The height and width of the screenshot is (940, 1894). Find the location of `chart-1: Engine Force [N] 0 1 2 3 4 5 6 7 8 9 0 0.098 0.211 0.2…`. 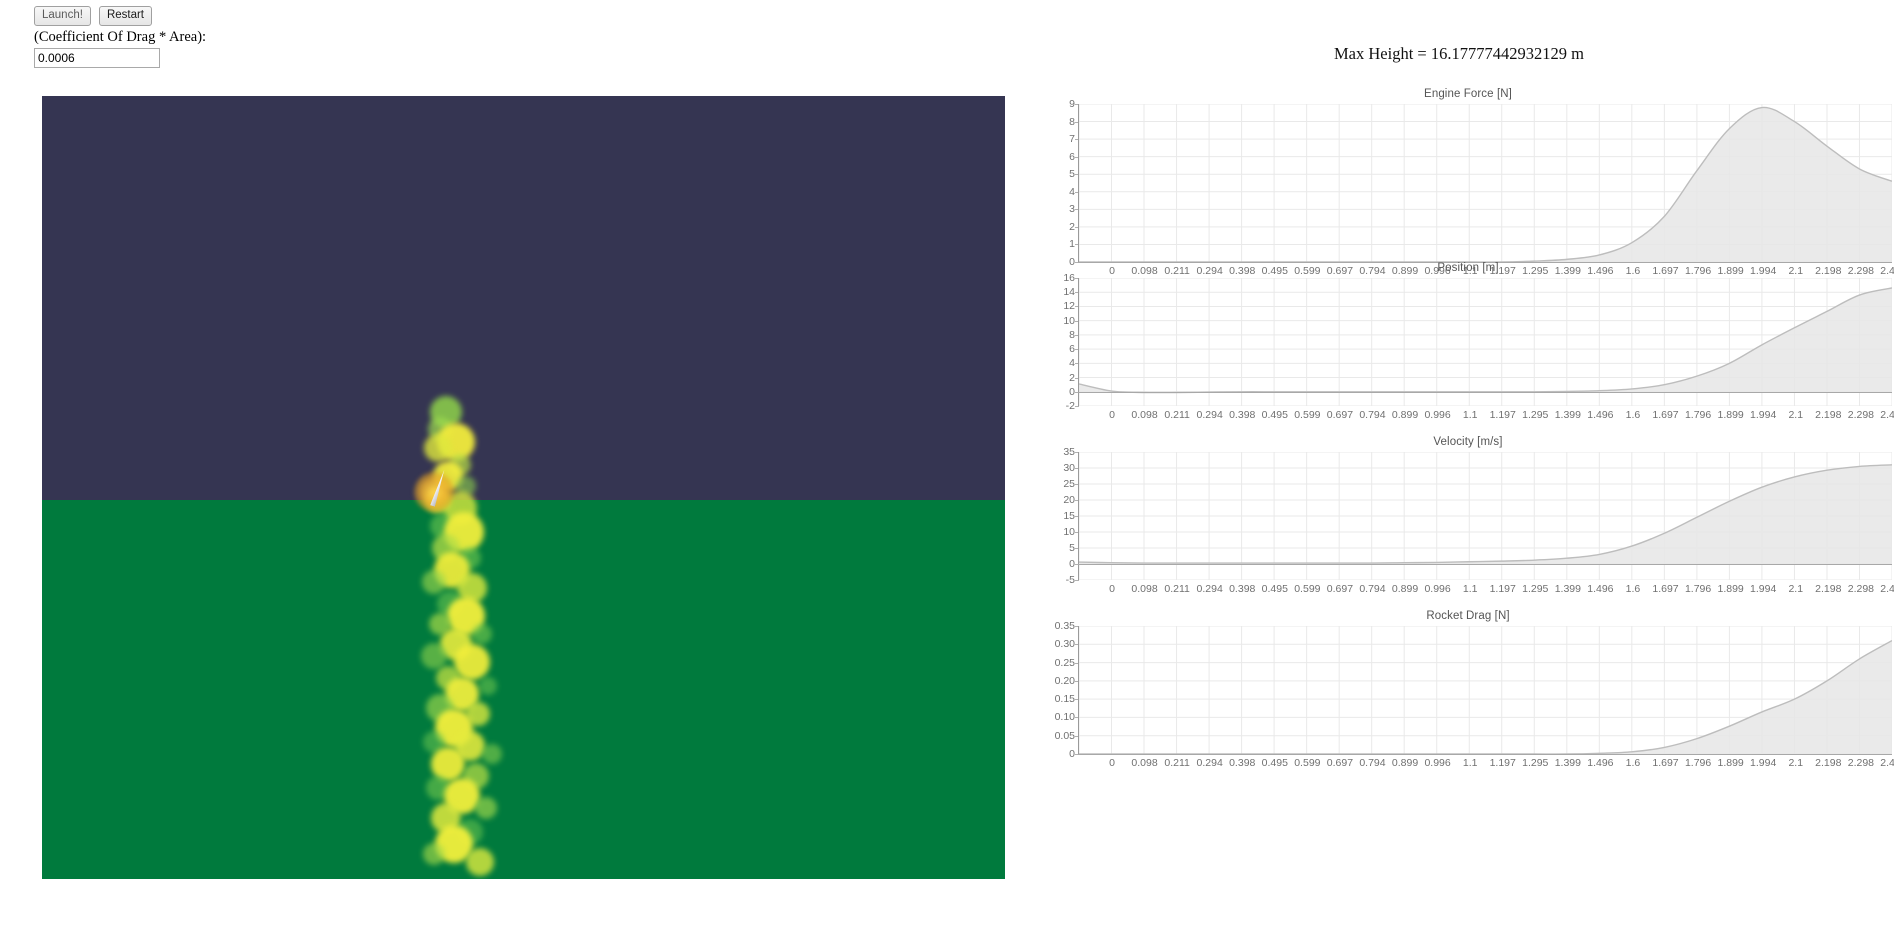

chart-1: Engine Force [N] 0 1 2 3 4 5 6 7 8 9 0 0.098 0.211 0.2… is located at coordinates (1469, 184).